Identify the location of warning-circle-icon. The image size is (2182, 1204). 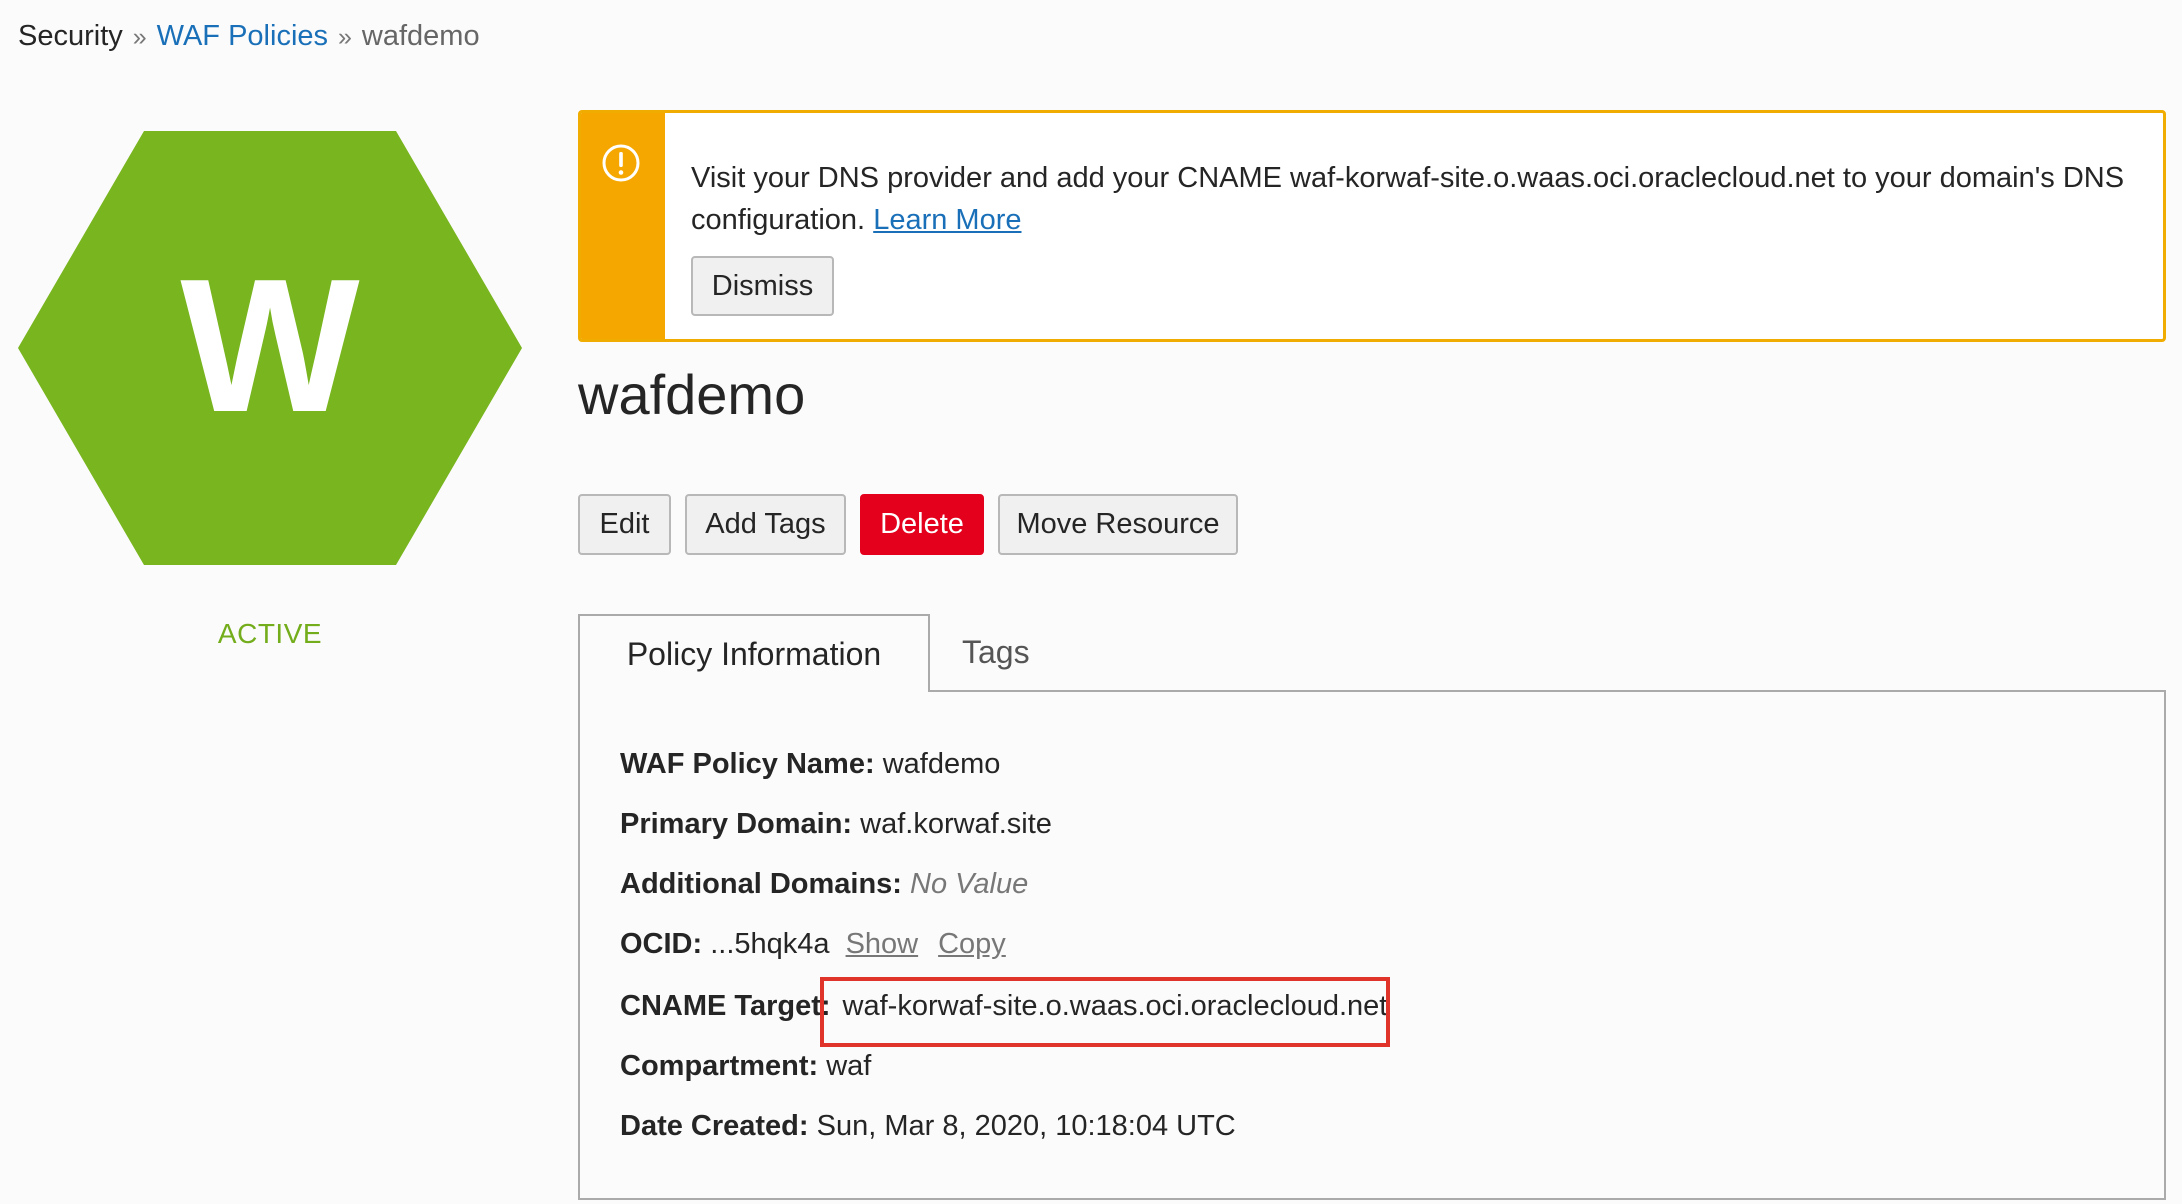
(621, 163).